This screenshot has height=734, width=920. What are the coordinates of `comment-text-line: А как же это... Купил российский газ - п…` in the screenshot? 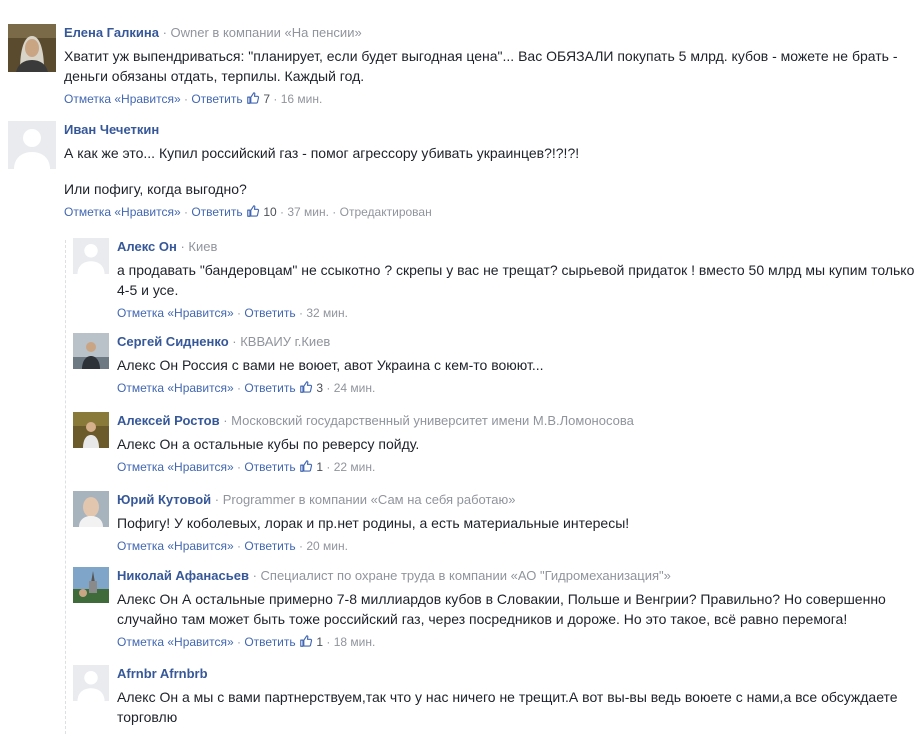 It's located at (322, 153).